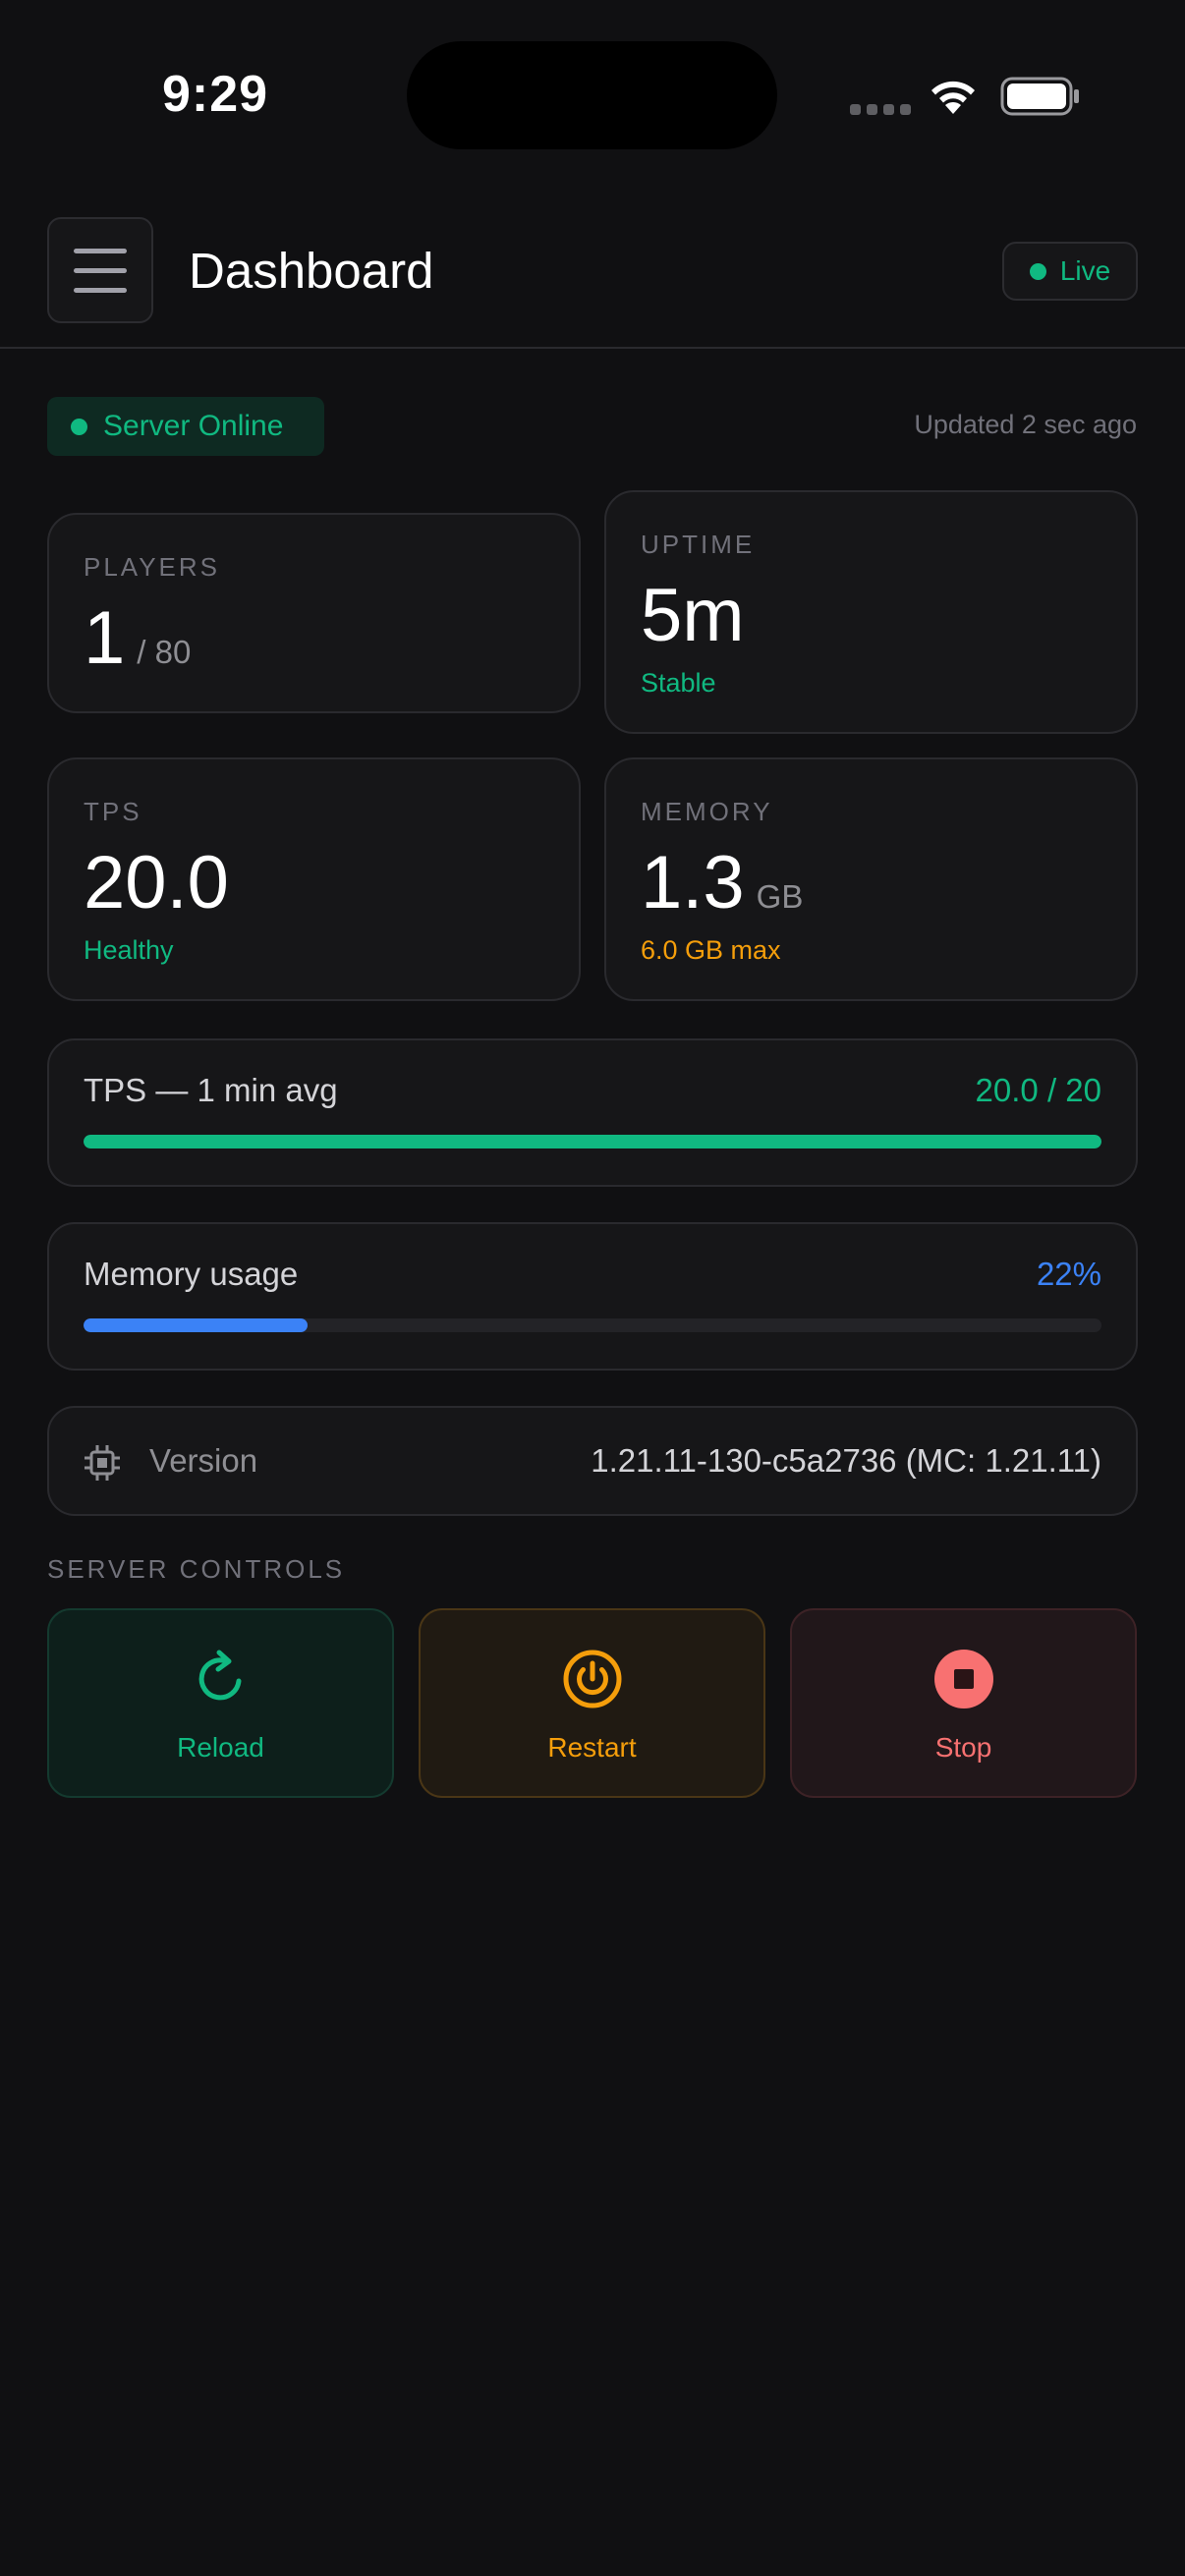 This screenshot has width=1185, height=2576. What do you see at coordinates (592, 1296) in the screenshot?
I see `memory-usage-card: Memory usage 22%` at bounding box center [592, 1296].